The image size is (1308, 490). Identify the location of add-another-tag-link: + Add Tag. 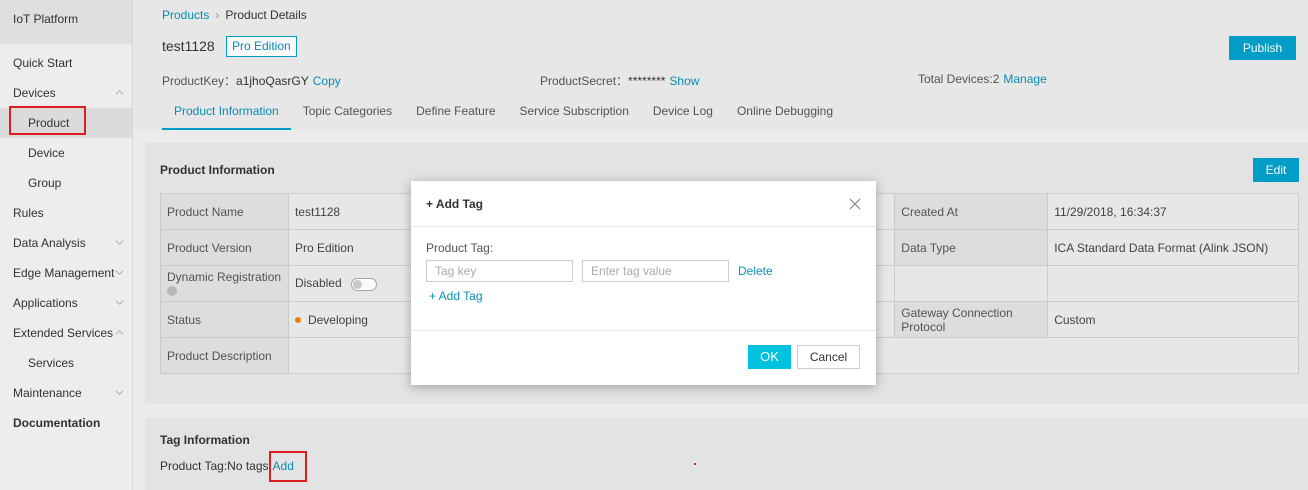
(456, 296).